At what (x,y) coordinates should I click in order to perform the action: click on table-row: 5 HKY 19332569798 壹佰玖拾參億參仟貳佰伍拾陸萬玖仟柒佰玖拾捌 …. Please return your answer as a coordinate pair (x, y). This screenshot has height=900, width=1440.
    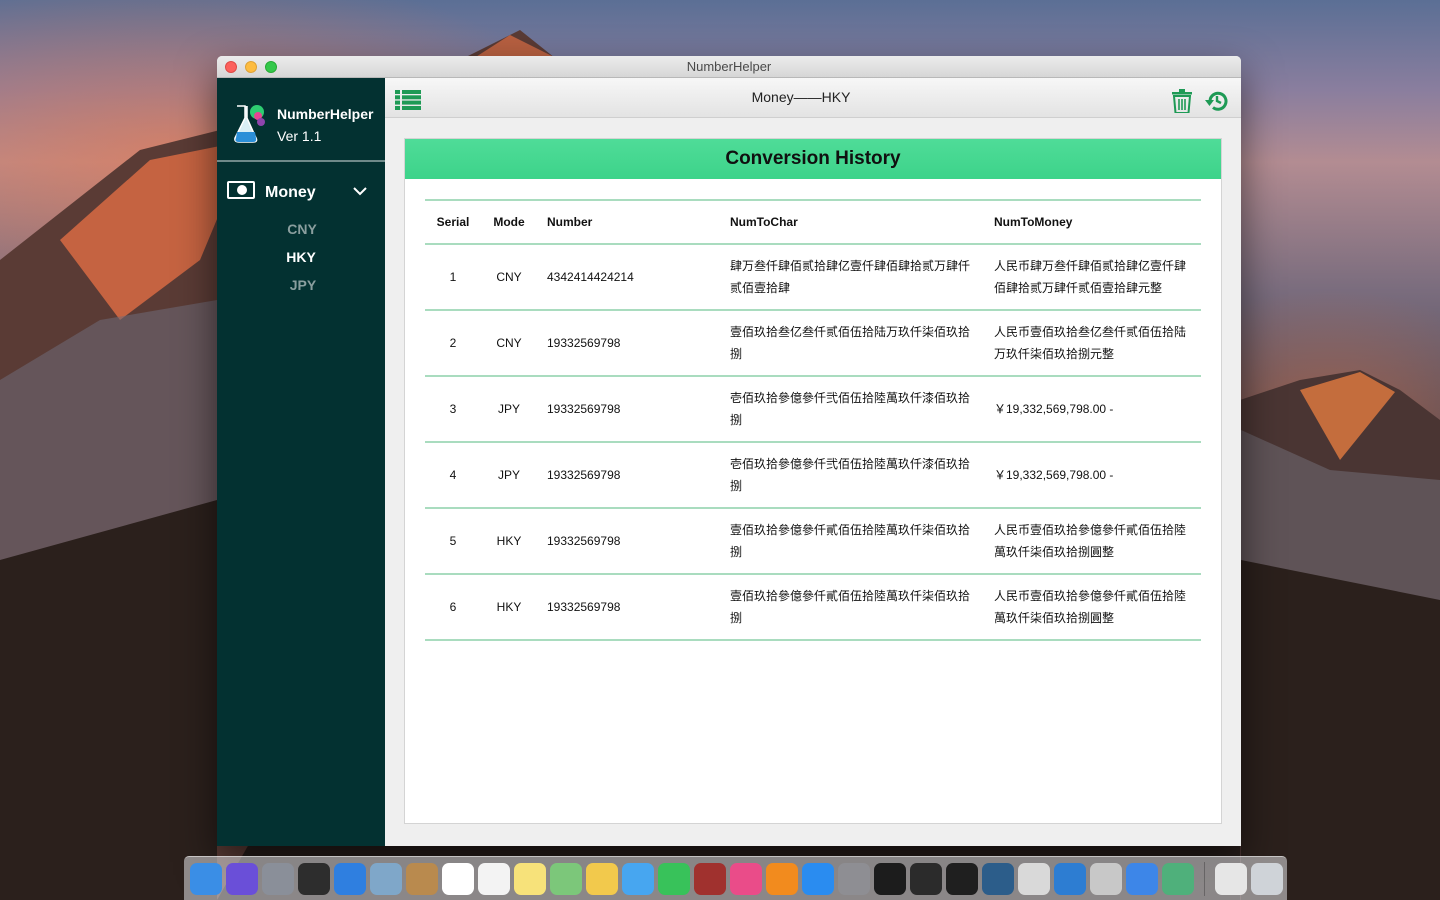
    Looking at the image, I should click on (813, 541).